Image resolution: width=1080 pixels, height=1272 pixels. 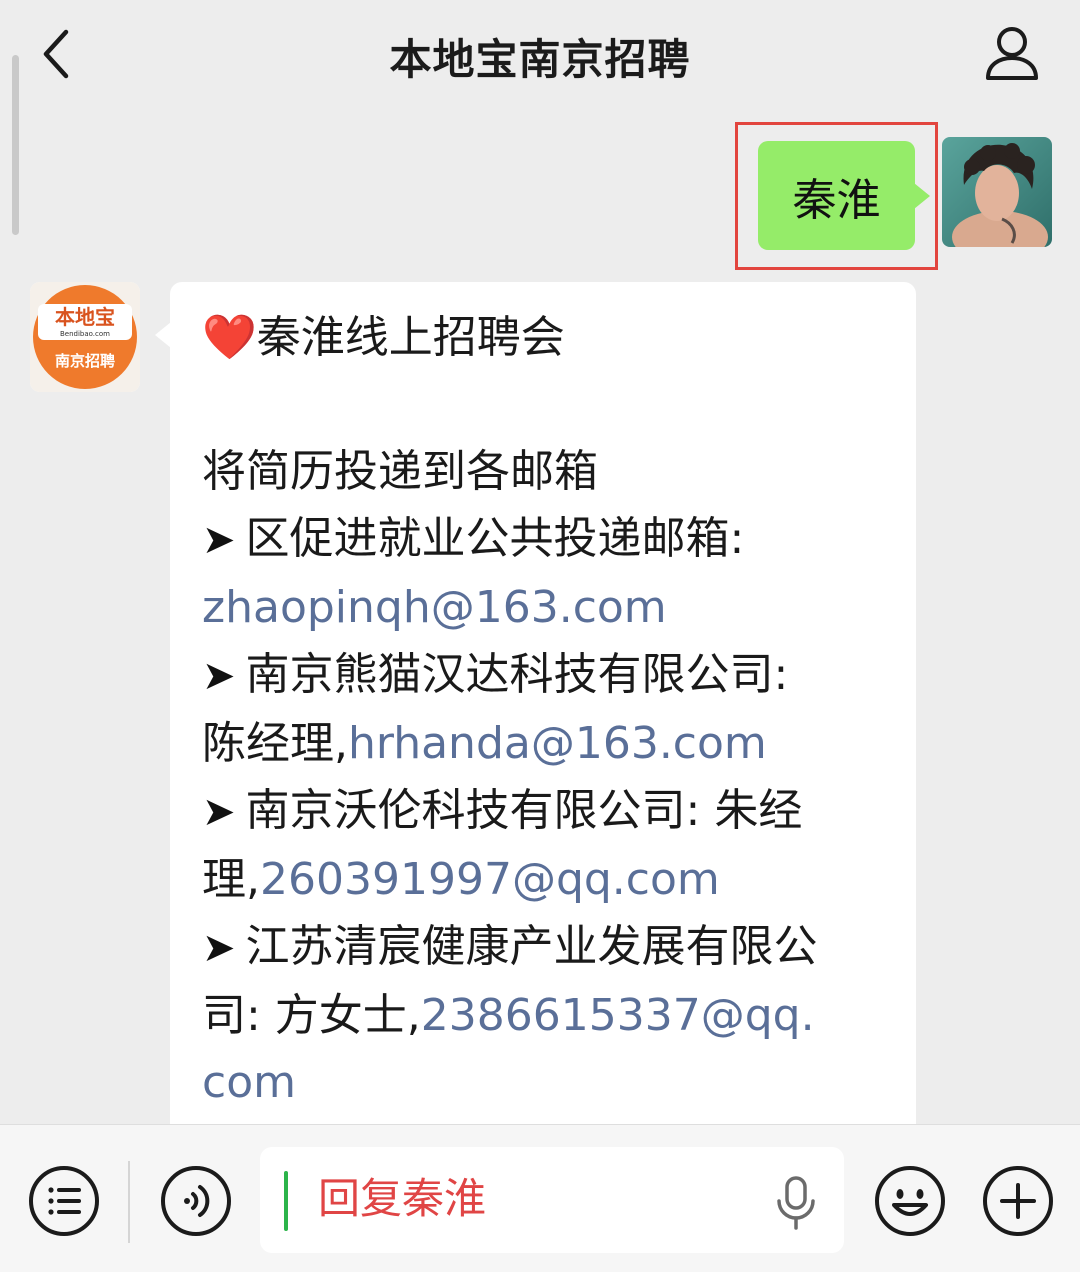 What do you see at coordinates (249, 1082) in the screenshot?
I see `email-link-4-cont: com` at bounding box center [249, 1082].